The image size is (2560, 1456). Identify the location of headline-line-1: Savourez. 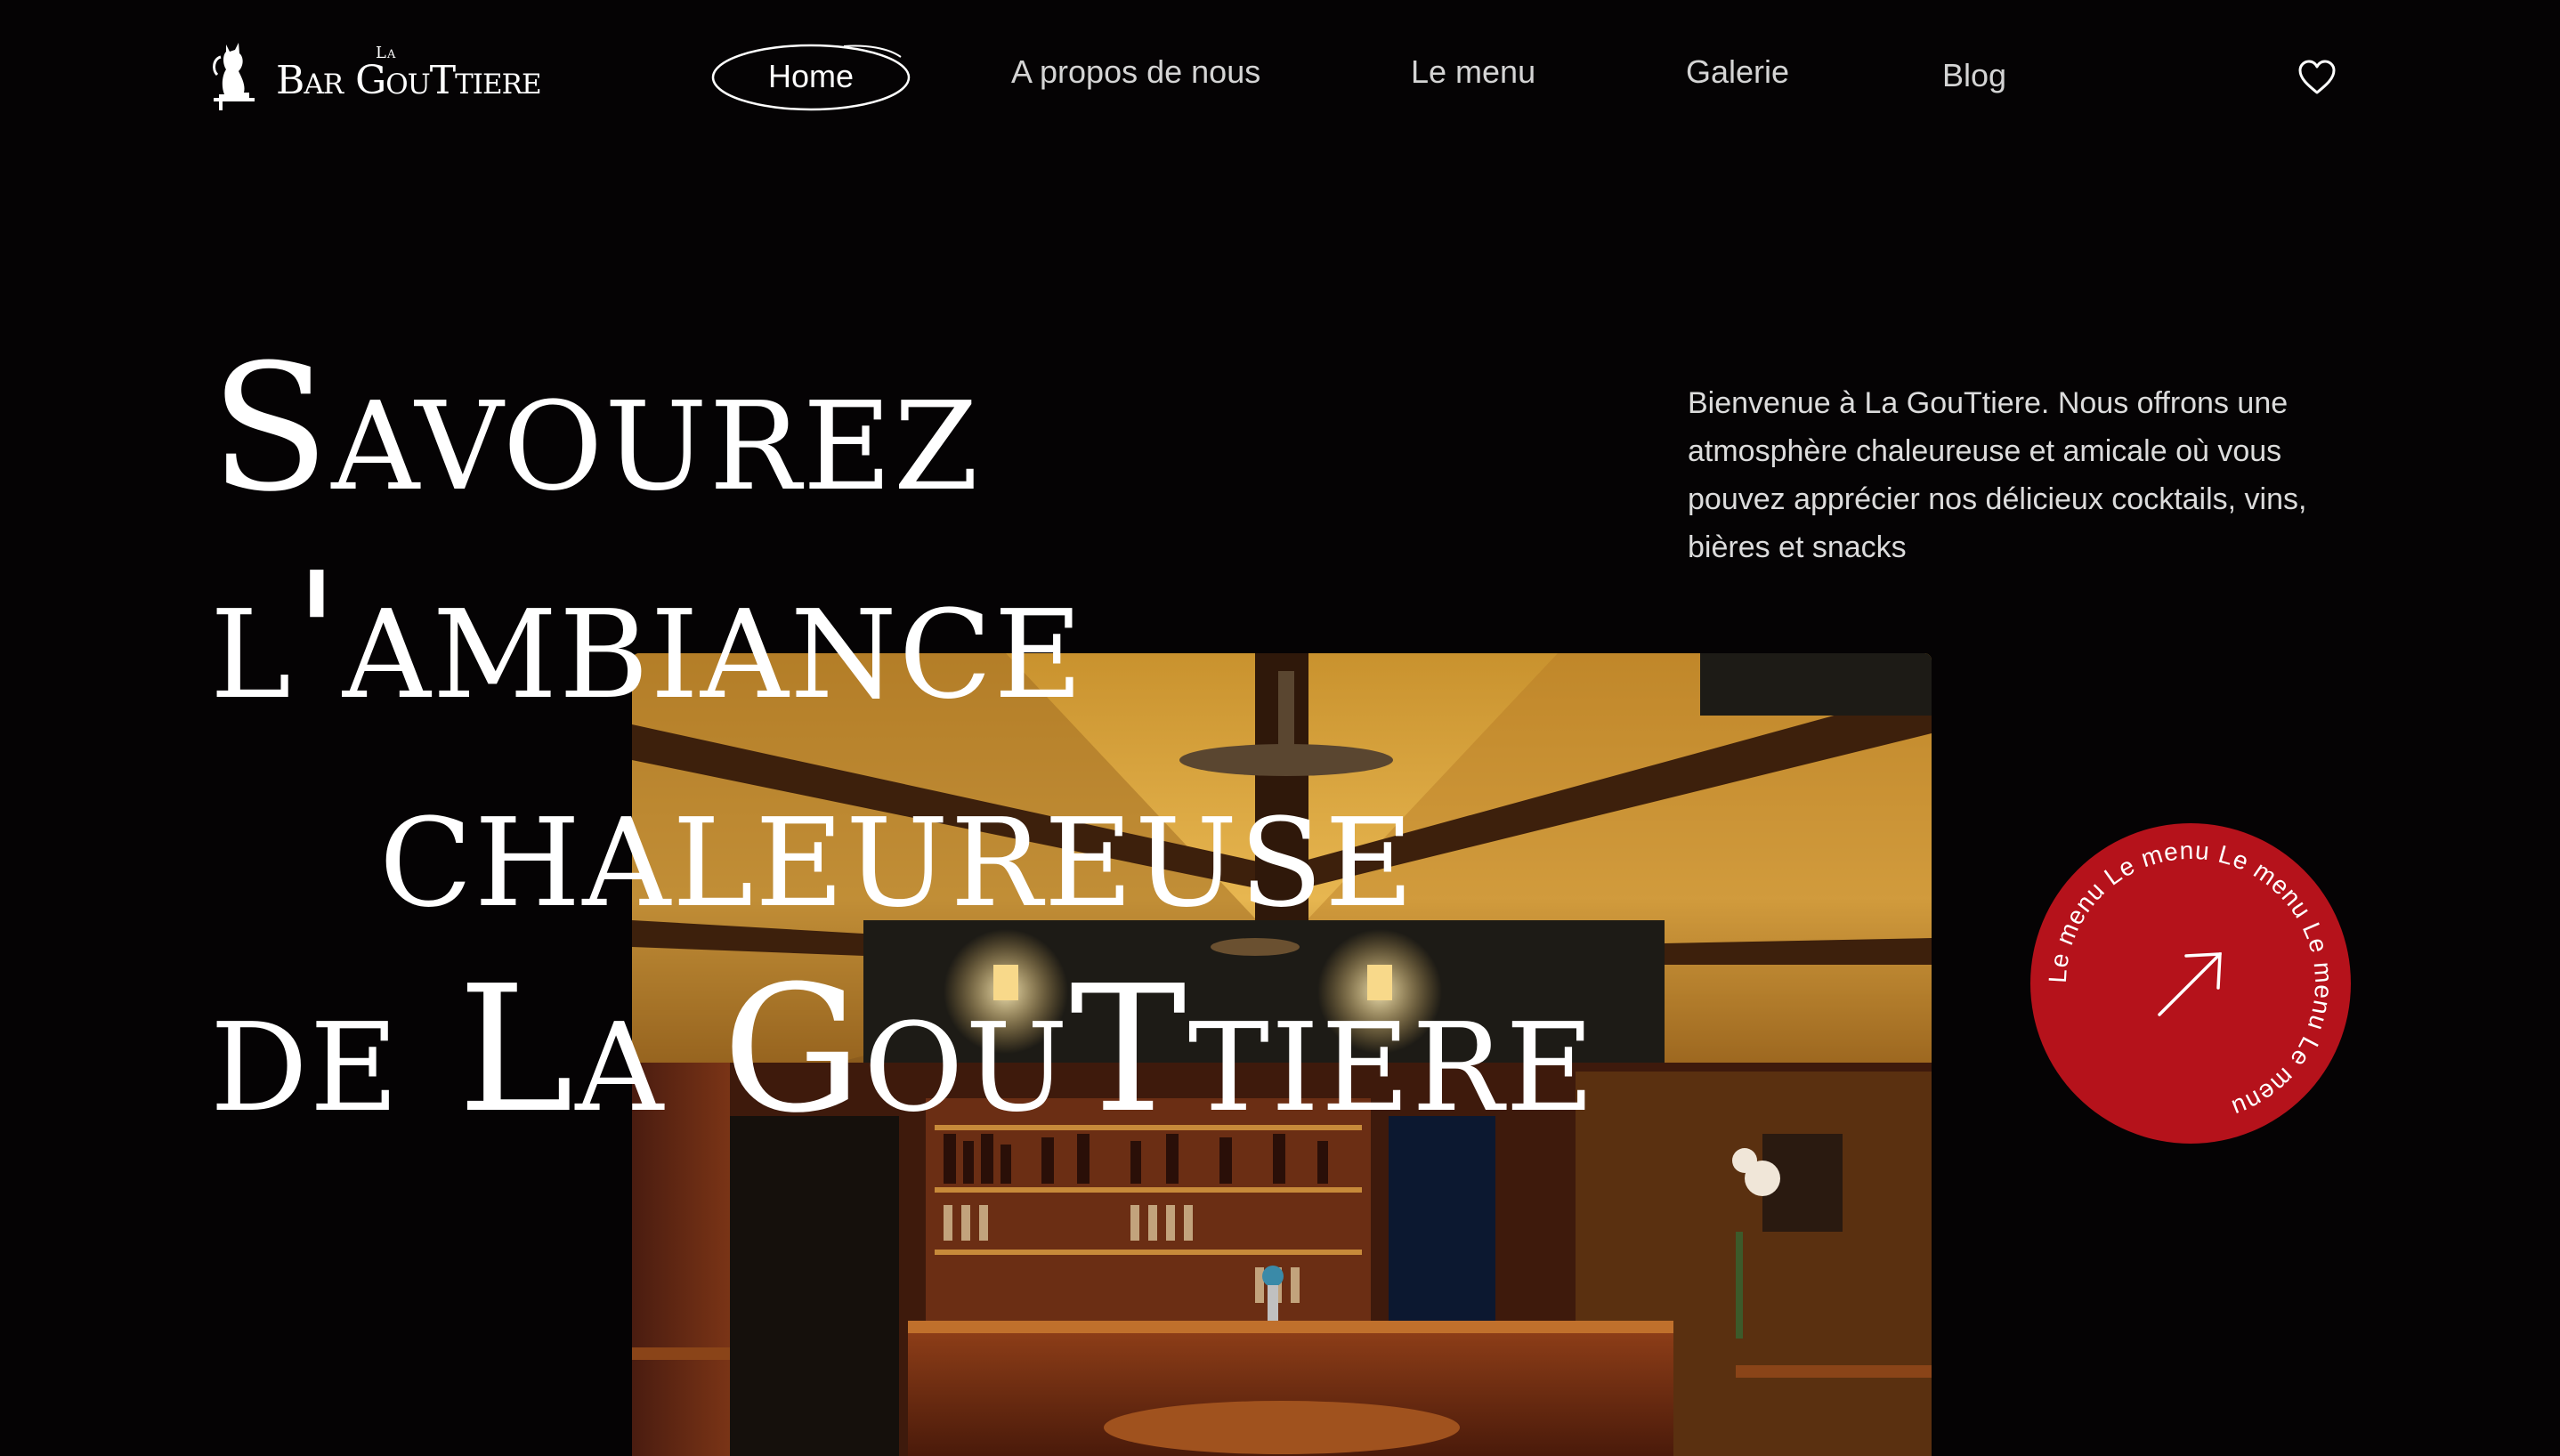
(596, 429).